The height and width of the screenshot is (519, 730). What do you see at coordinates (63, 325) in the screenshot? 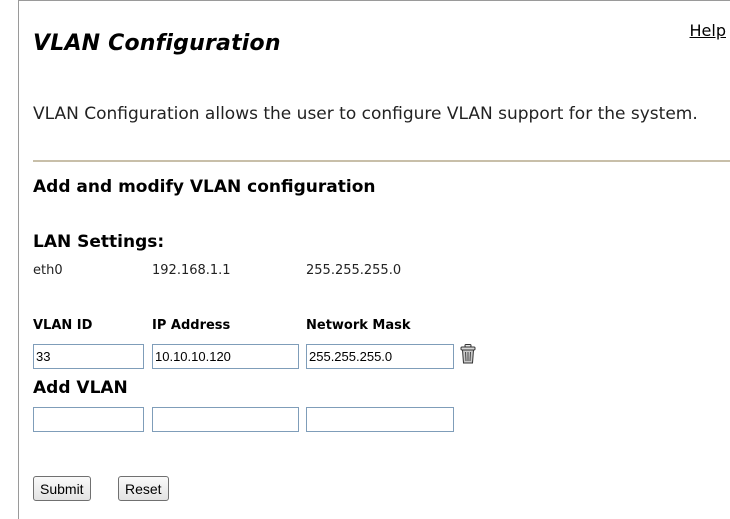
I see `column-header-vlan-id: VLAN ID` at bounding box center [63, 325].